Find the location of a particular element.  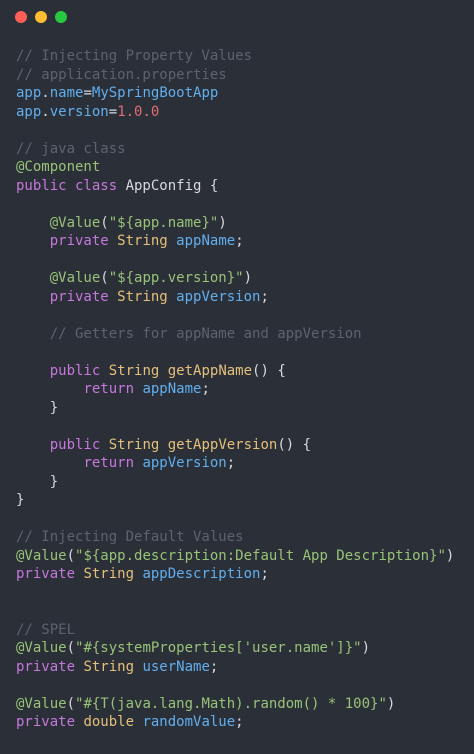

code-token: MySpringBootApp is located at coordinates (155, 93).